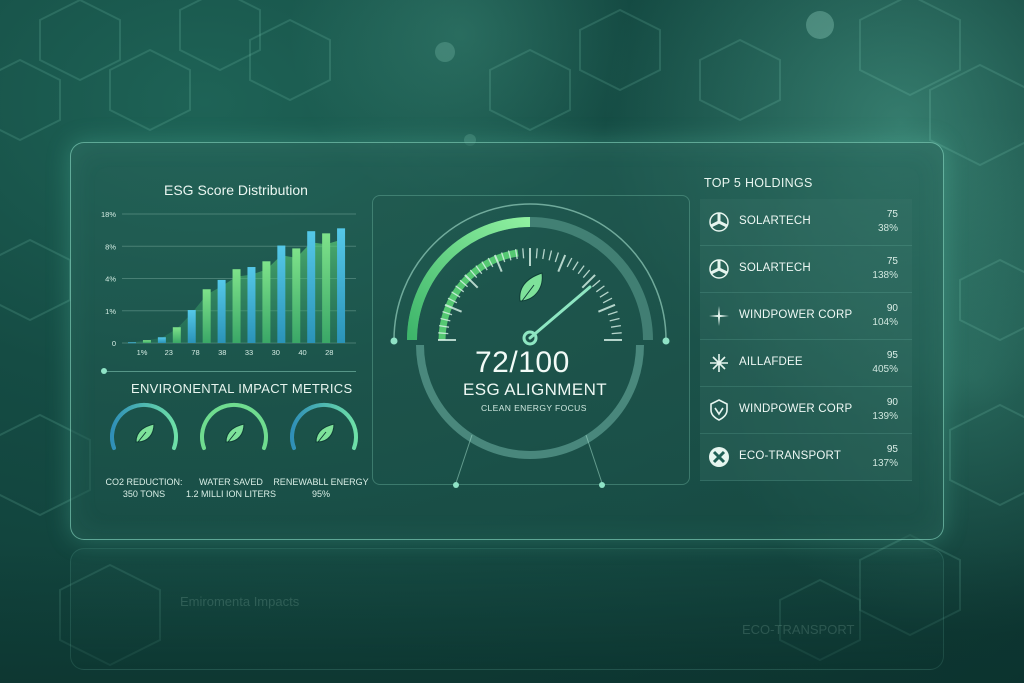 Image resolution: width=1024 pixels, height=683 pixels. Describe the element at coordinates (560, 312) in the screenshot. I see `alignment-needle` at that location.